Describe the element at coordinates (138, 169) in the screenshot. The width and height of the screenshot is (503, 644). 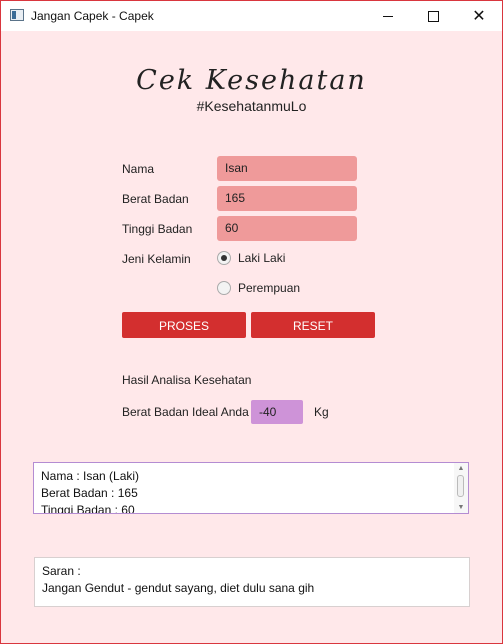
I see `name-label: Nama` at that location.